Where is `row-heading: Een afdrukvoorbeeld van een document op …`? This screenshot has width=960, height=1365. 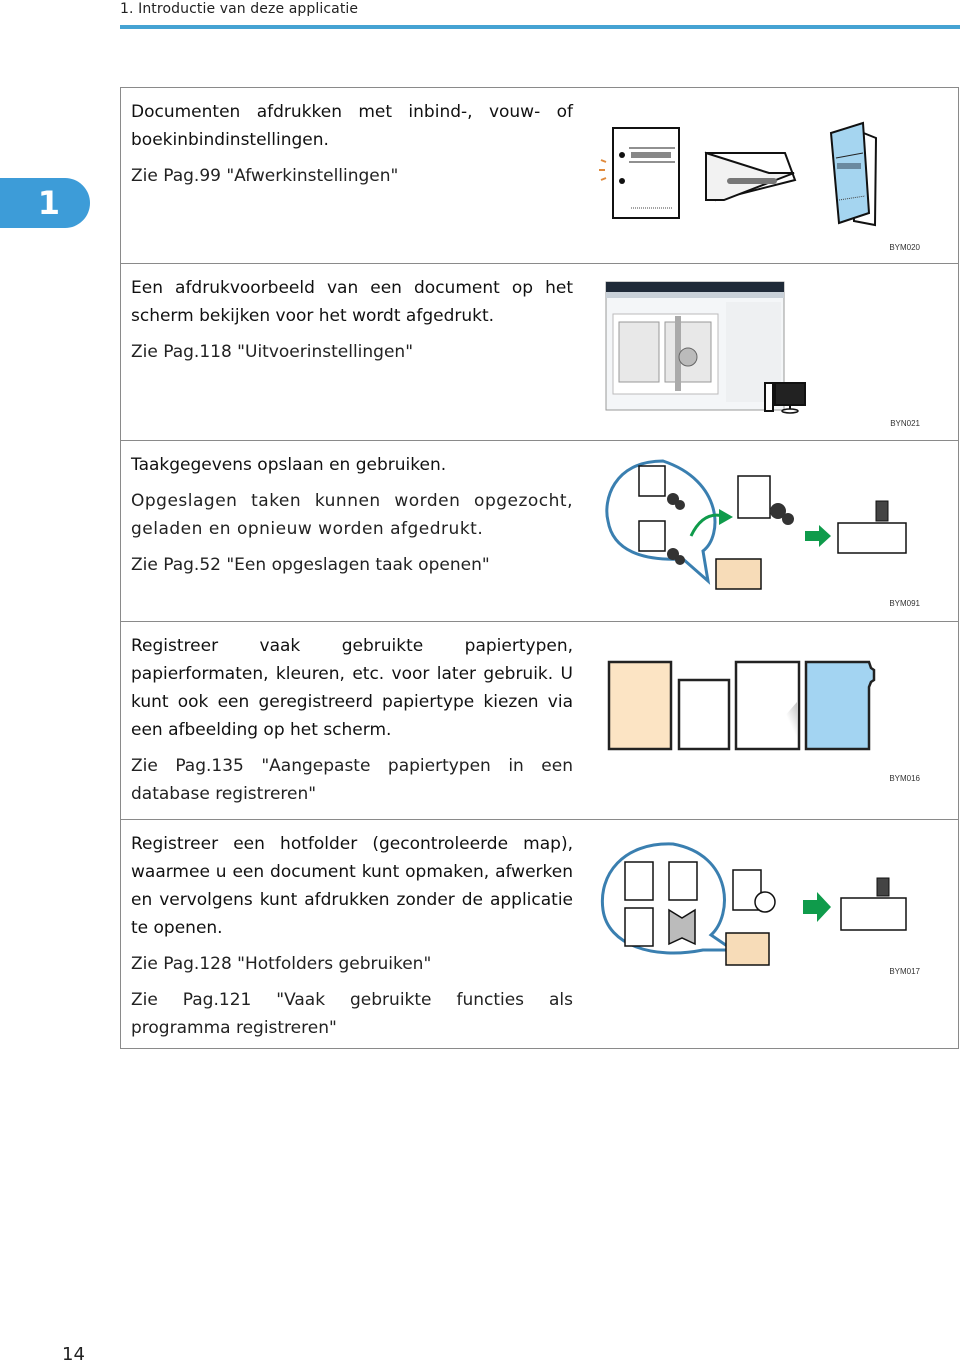 row-heading: Een afdrukvoorbeeld van een document op … is located at coordinates (352, 302).